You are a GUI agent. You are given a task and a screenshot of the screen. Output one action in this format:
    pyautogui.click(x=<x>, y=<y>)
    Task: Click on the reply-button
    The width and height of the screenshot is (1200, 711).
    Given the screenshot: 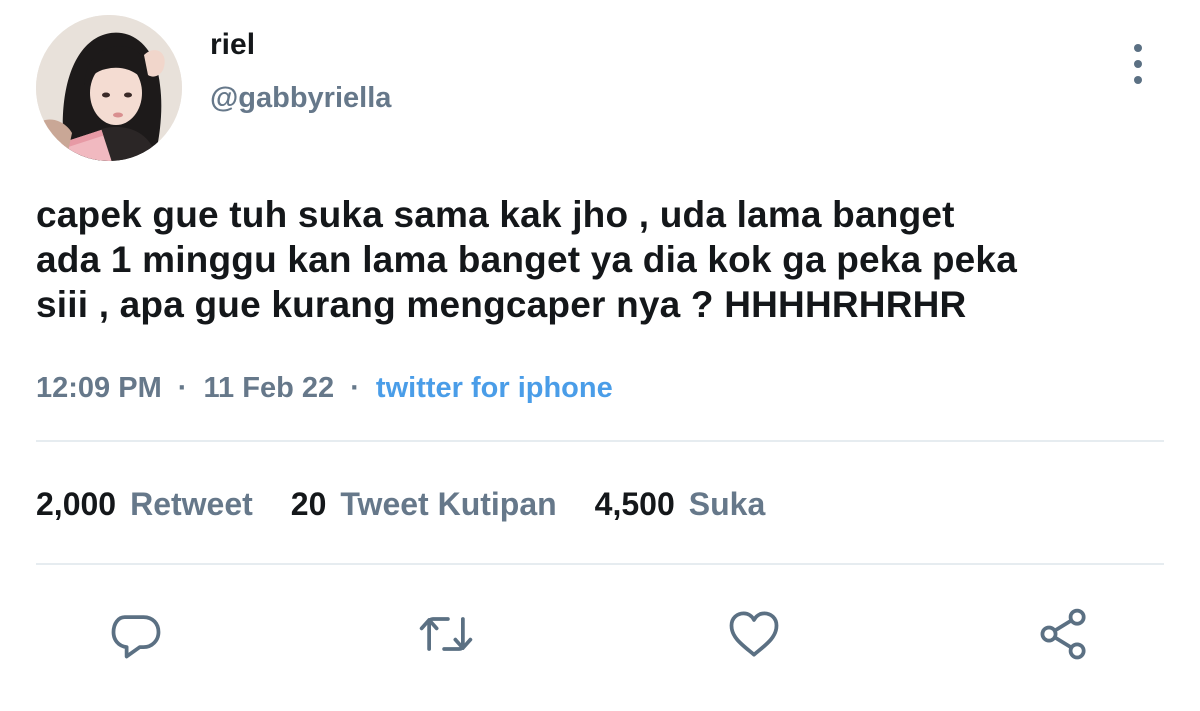 What is the action you would take?
    pyautogui.click(x=136, y=634)
    